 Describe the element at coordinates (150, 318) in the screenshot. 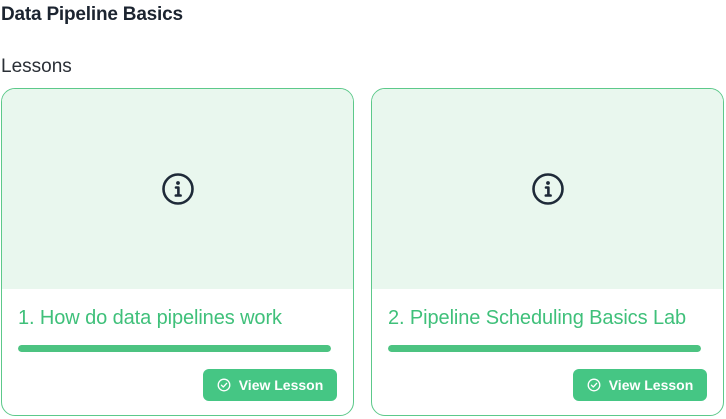

I see `lesson-title: 1. How do data pipelines work` at that location.